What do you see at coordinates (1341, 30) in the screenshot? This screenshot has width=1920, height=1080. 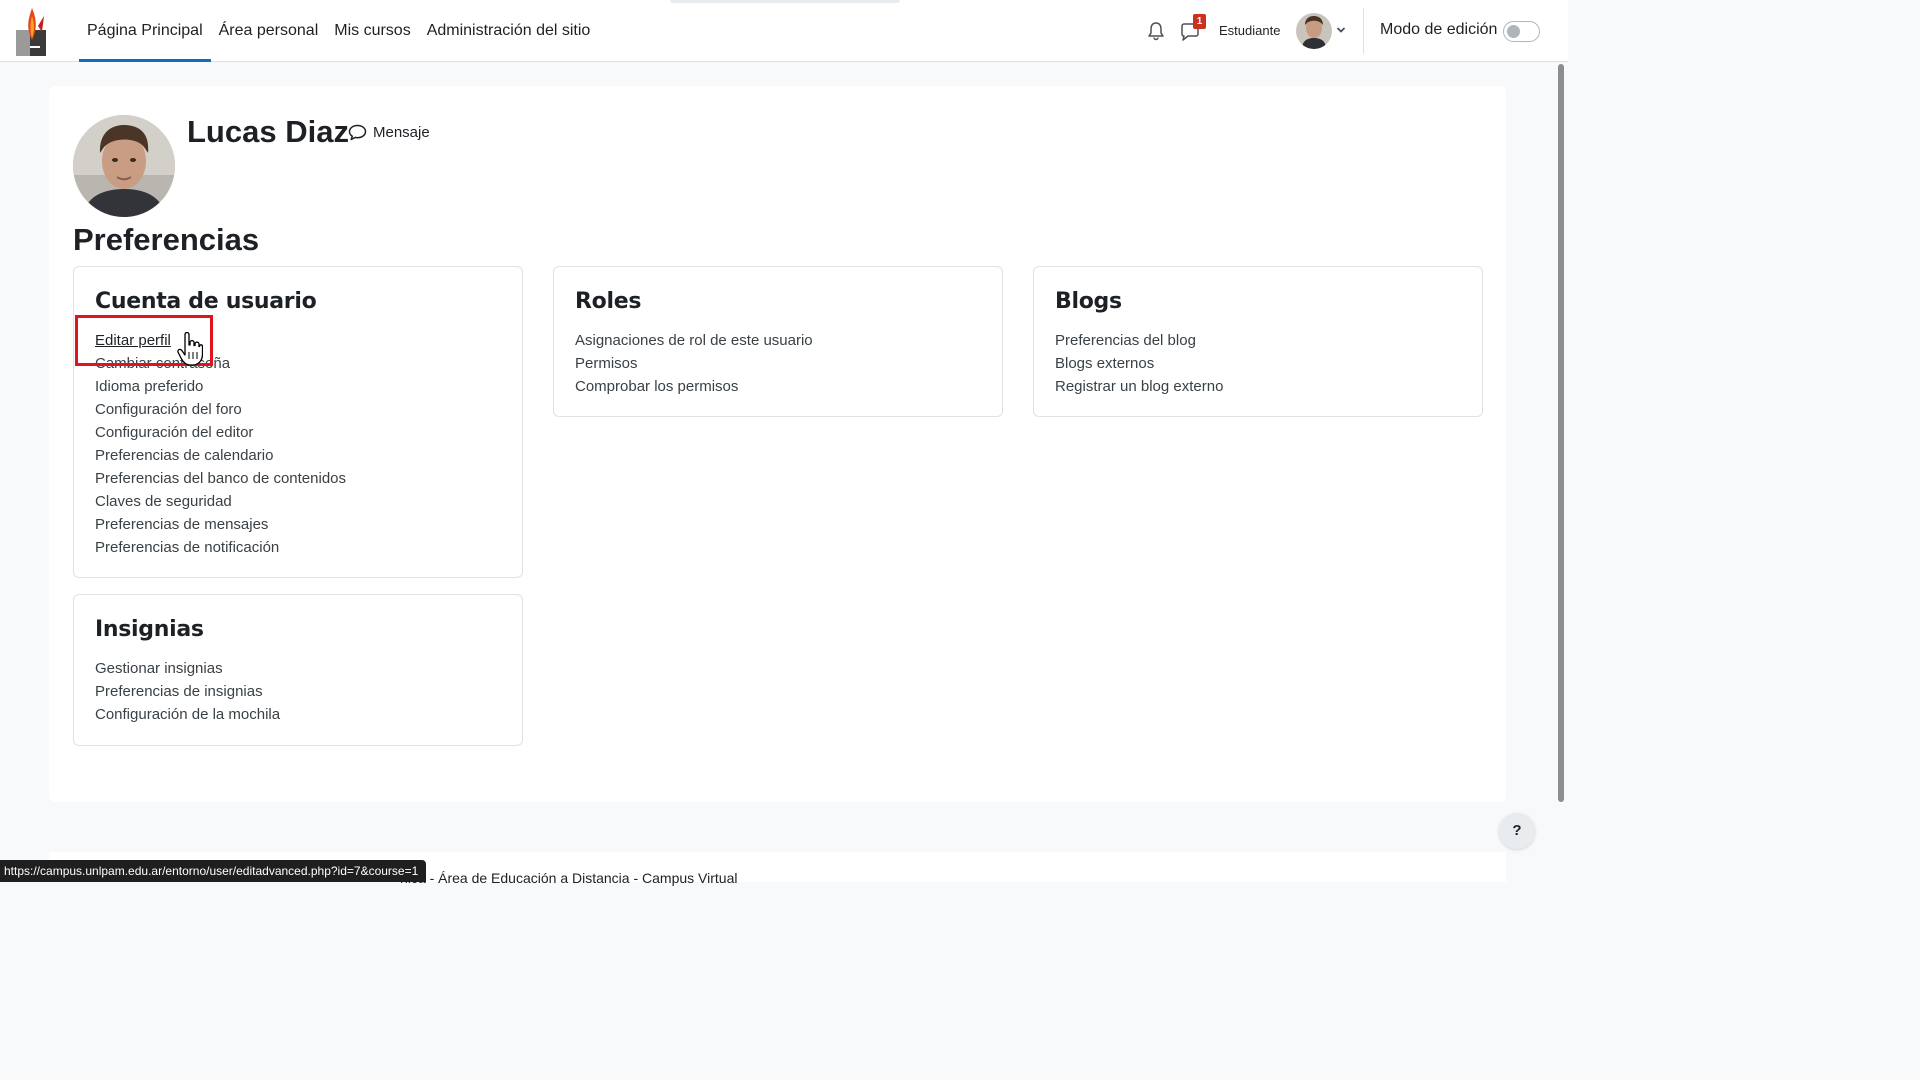 I see `chevron-down-icon` at bounding box center [1341, 30].